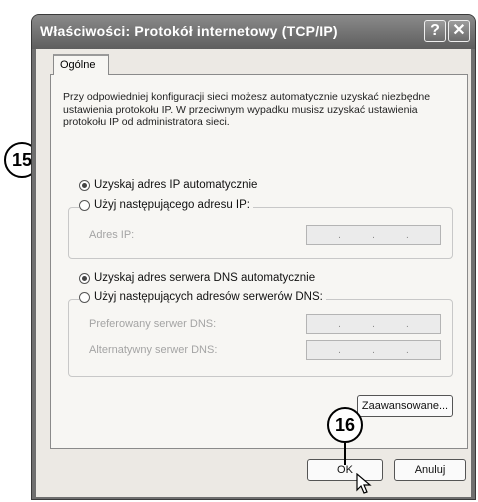 The image size is (478, 502). I want to click on dns-group, so click(260, 338).